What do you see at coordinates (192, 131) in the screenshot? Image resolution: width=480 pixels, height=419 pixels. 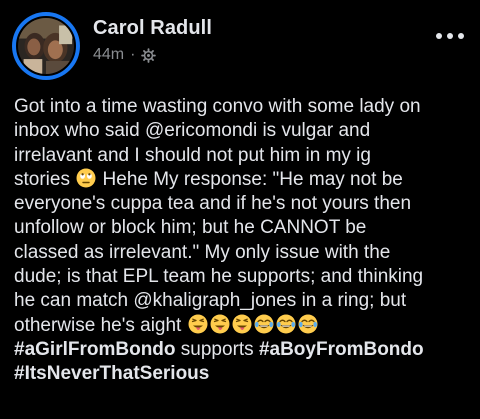 I see `post-text-line: inbox who said @ericomondi is vulgar and` at bounding box center [192, 131].